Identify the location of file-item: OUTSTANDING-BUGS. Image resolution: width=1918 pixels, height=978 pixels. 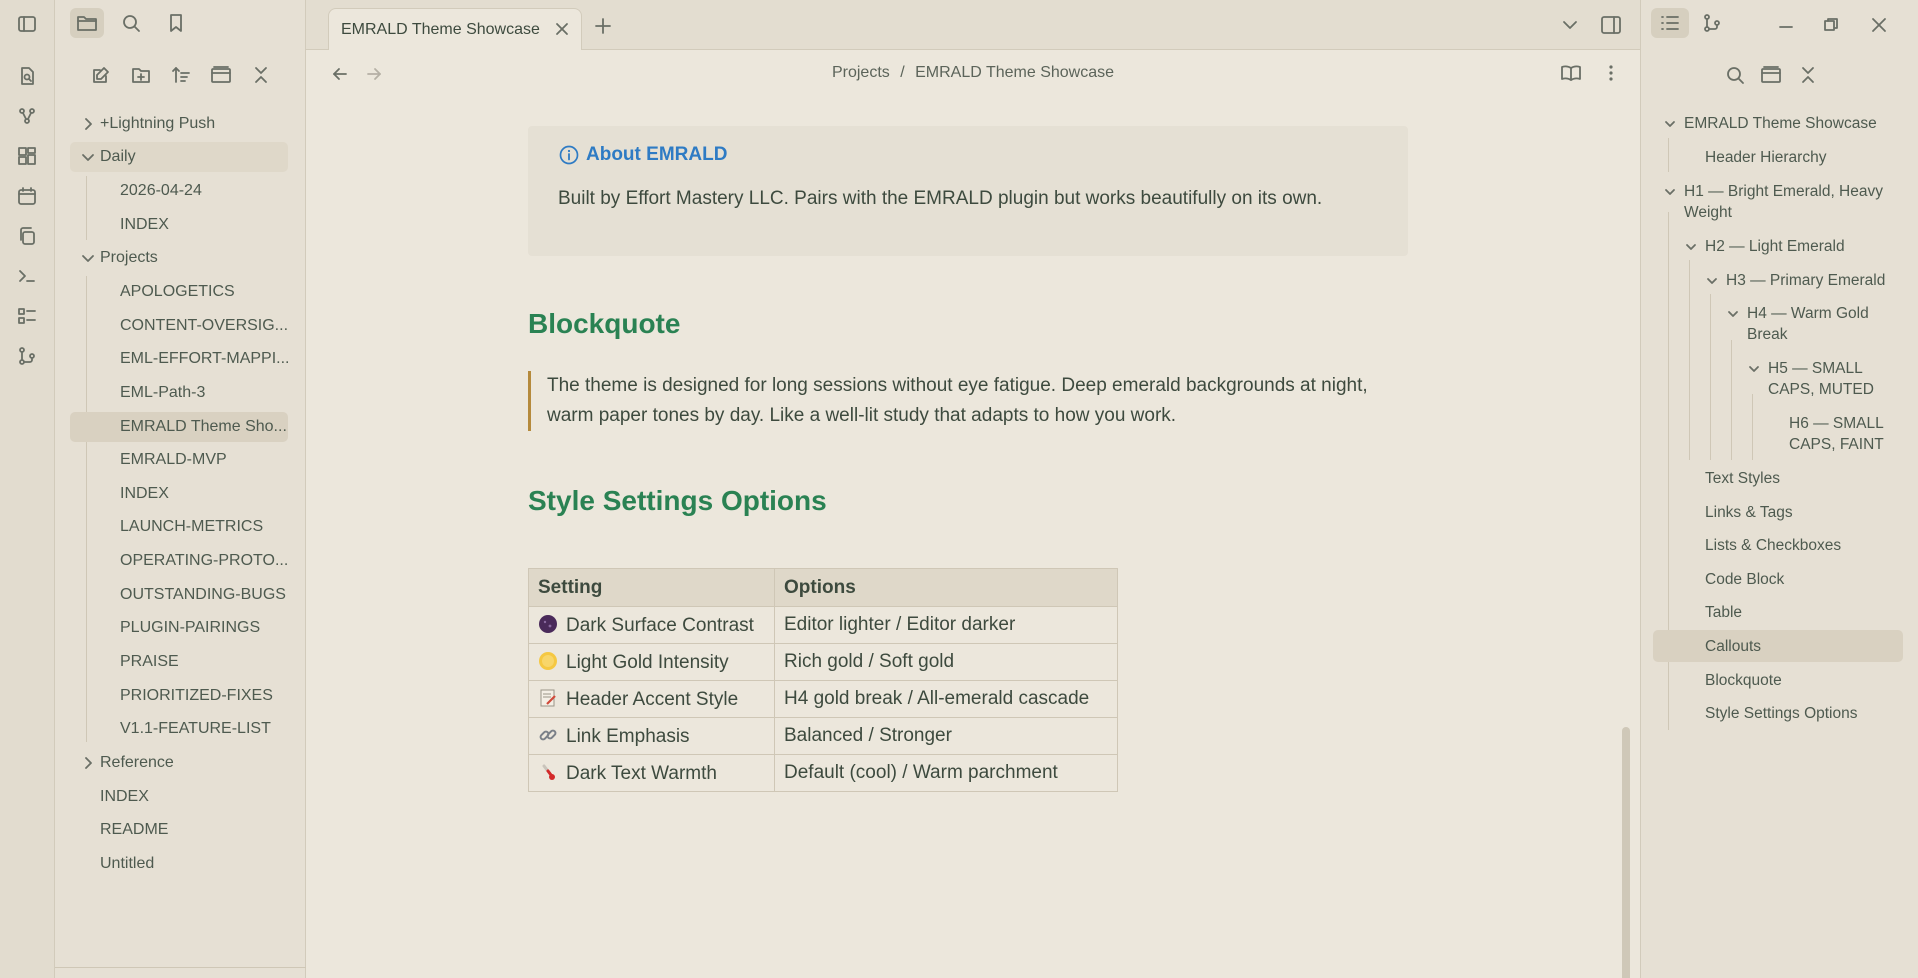
(179, 595).